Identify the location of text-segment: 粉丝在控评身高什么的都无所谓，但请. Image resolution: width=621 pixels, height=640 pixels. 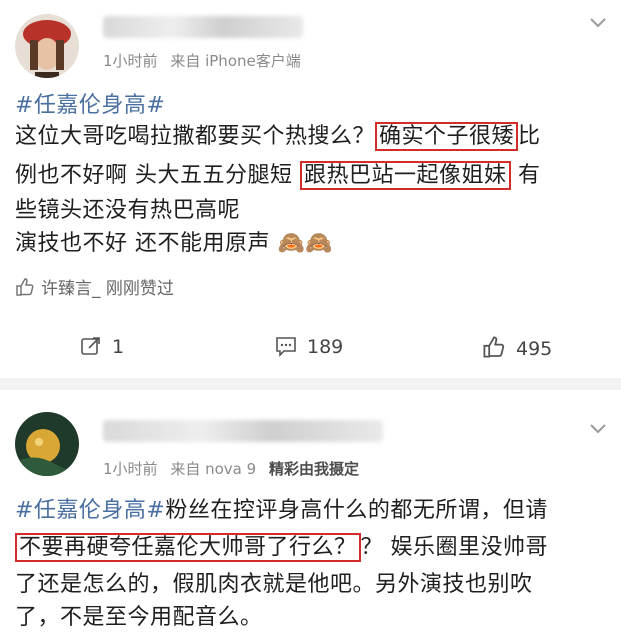
(356, 510).